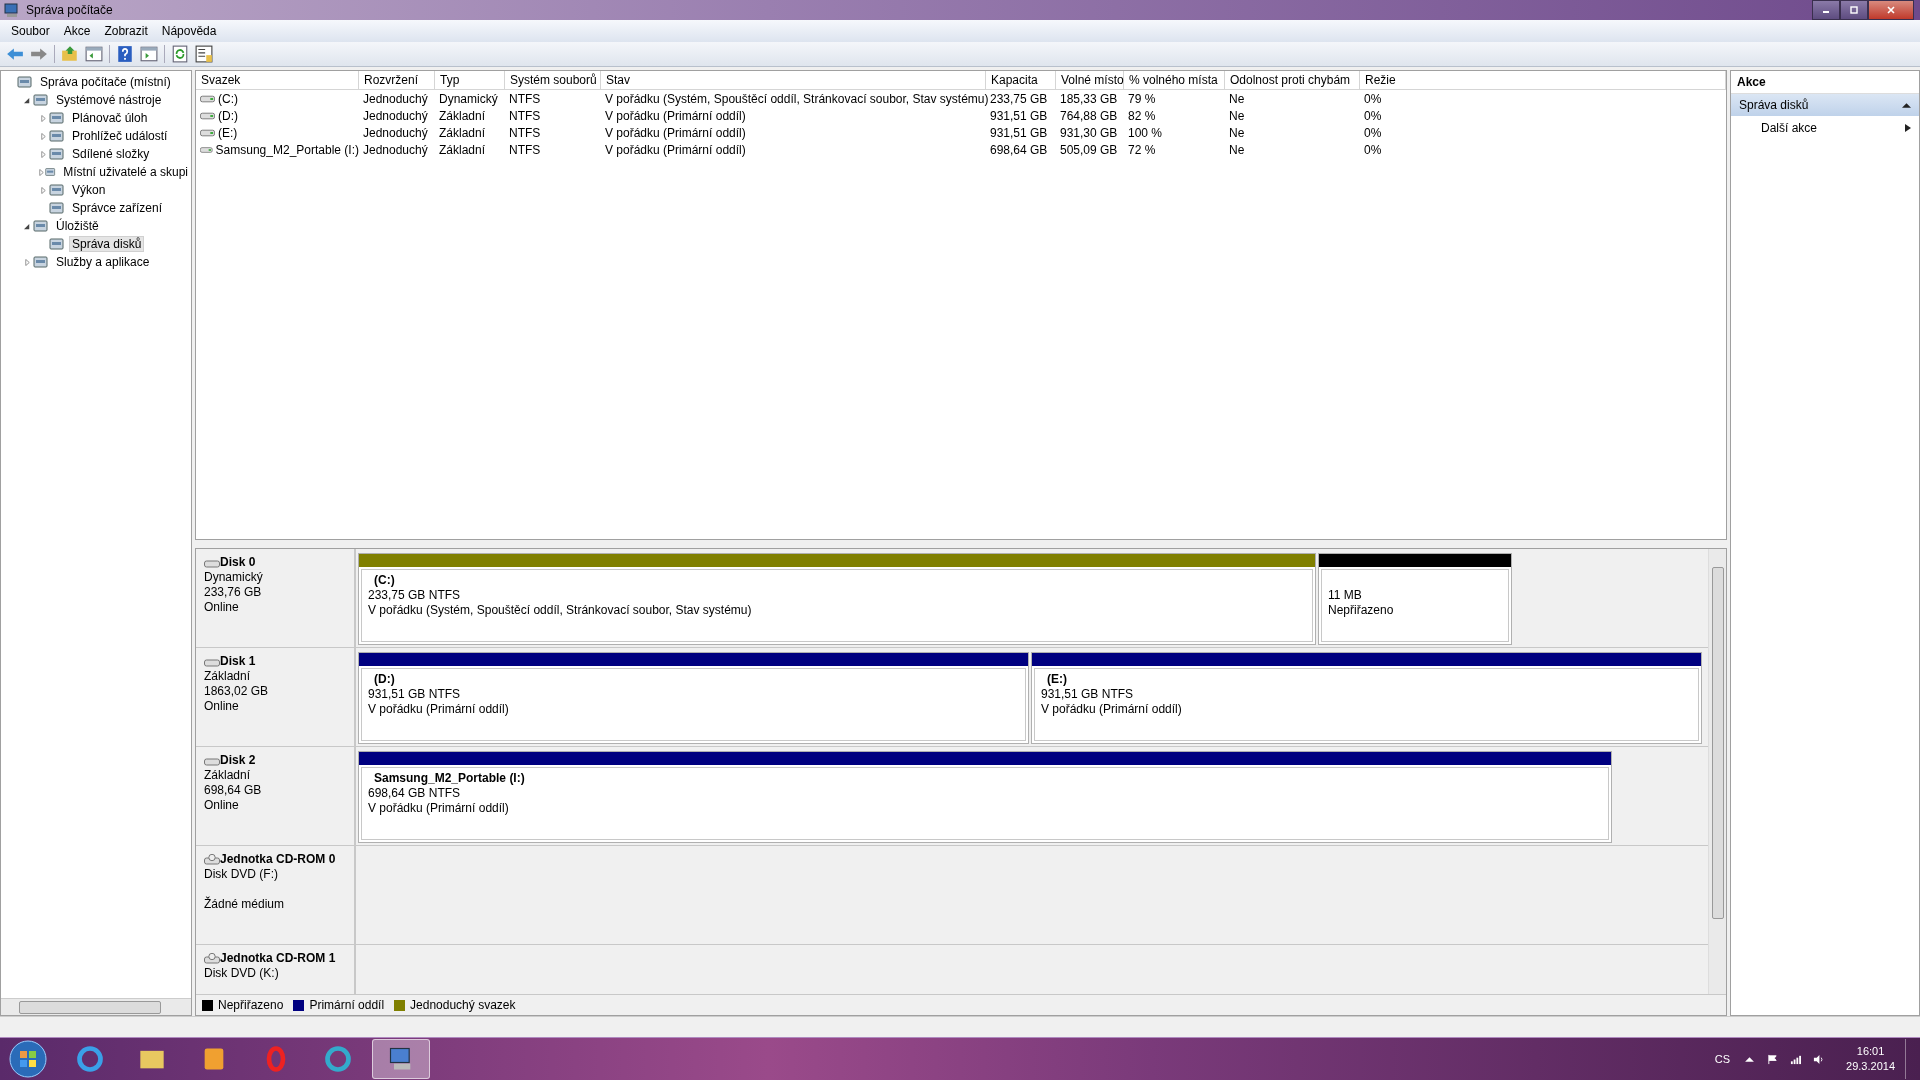 The height and width of the screenshot is (1080, 1920). What do you see at coordinates (77, 226) in the screenshot?
I see `tree-item: Úložiště` at bounding box center [77, 226].